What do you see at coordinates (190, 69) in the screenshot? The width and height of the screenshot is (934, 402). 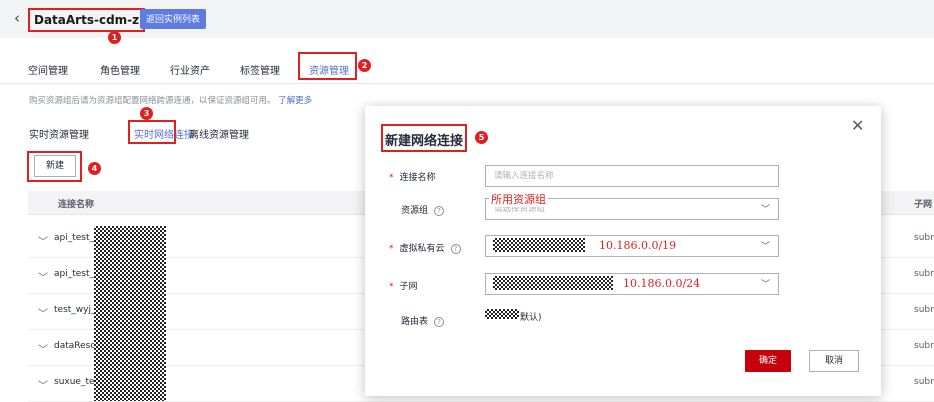 I see `tab-industry-assets: 行业资产` at bounding box center [190, 69].